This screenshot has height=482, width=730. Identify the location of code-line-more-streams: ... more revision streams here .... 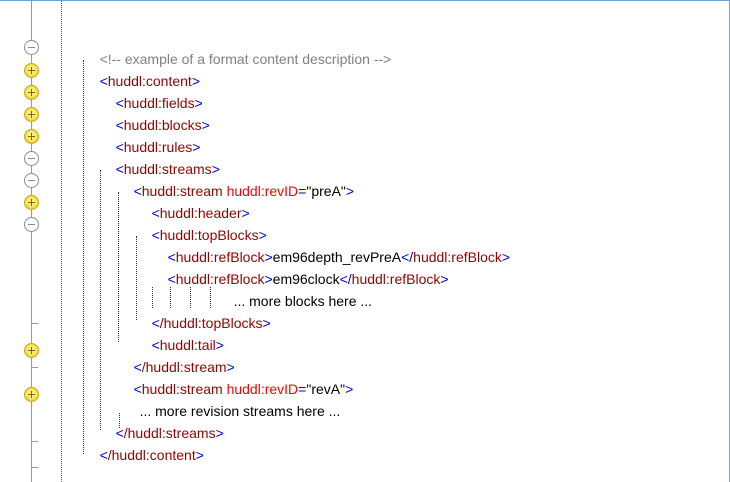
(232, 398).